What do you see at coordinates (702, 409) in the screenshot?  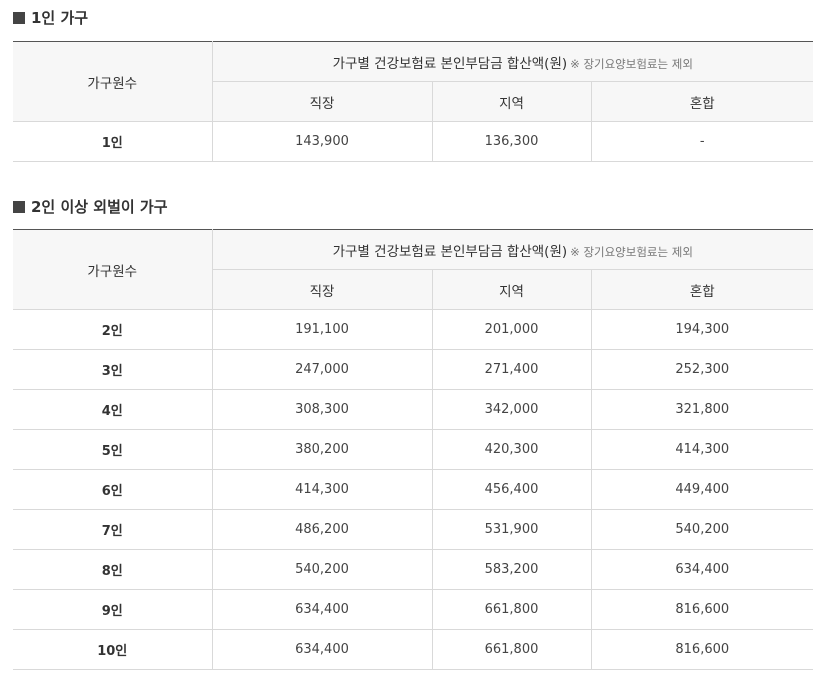 I see `mixed-value-cell: 321,800` at bounding box center [702, 409].